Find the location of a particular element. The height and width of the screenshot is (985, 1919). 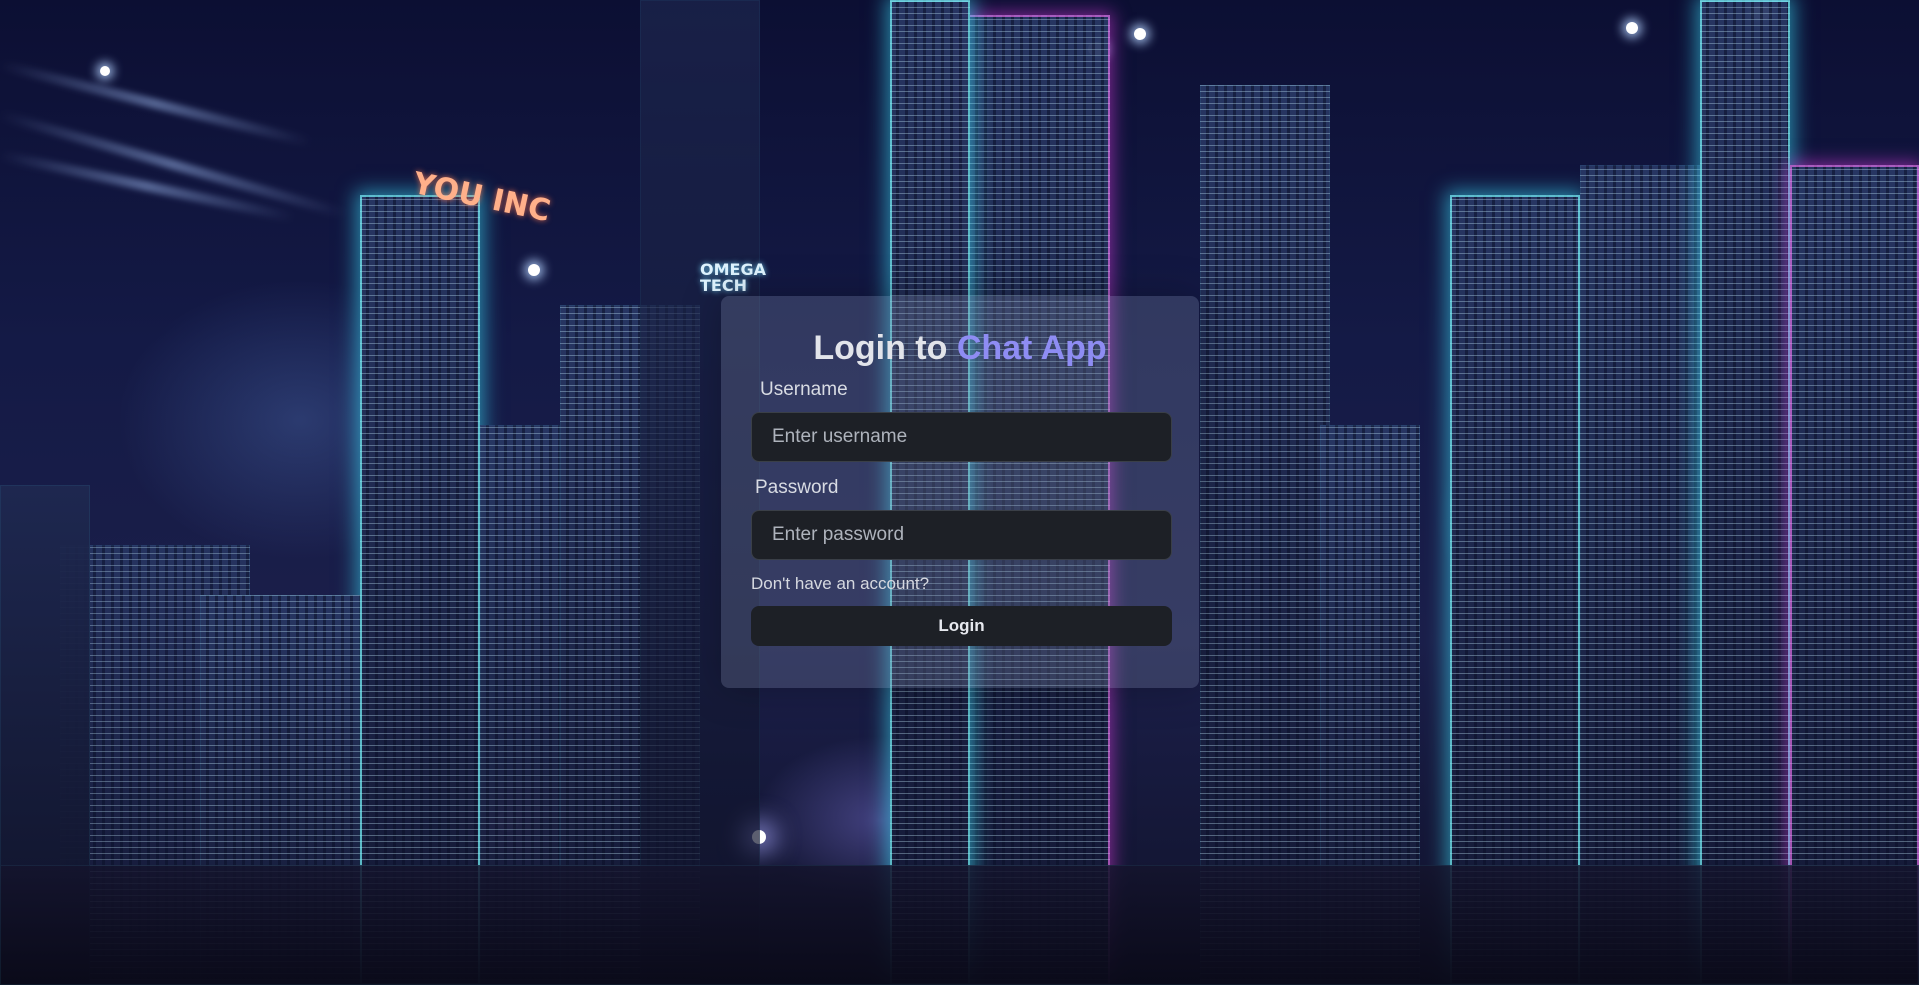

login-button: Login is located at coordinates (961, 626).